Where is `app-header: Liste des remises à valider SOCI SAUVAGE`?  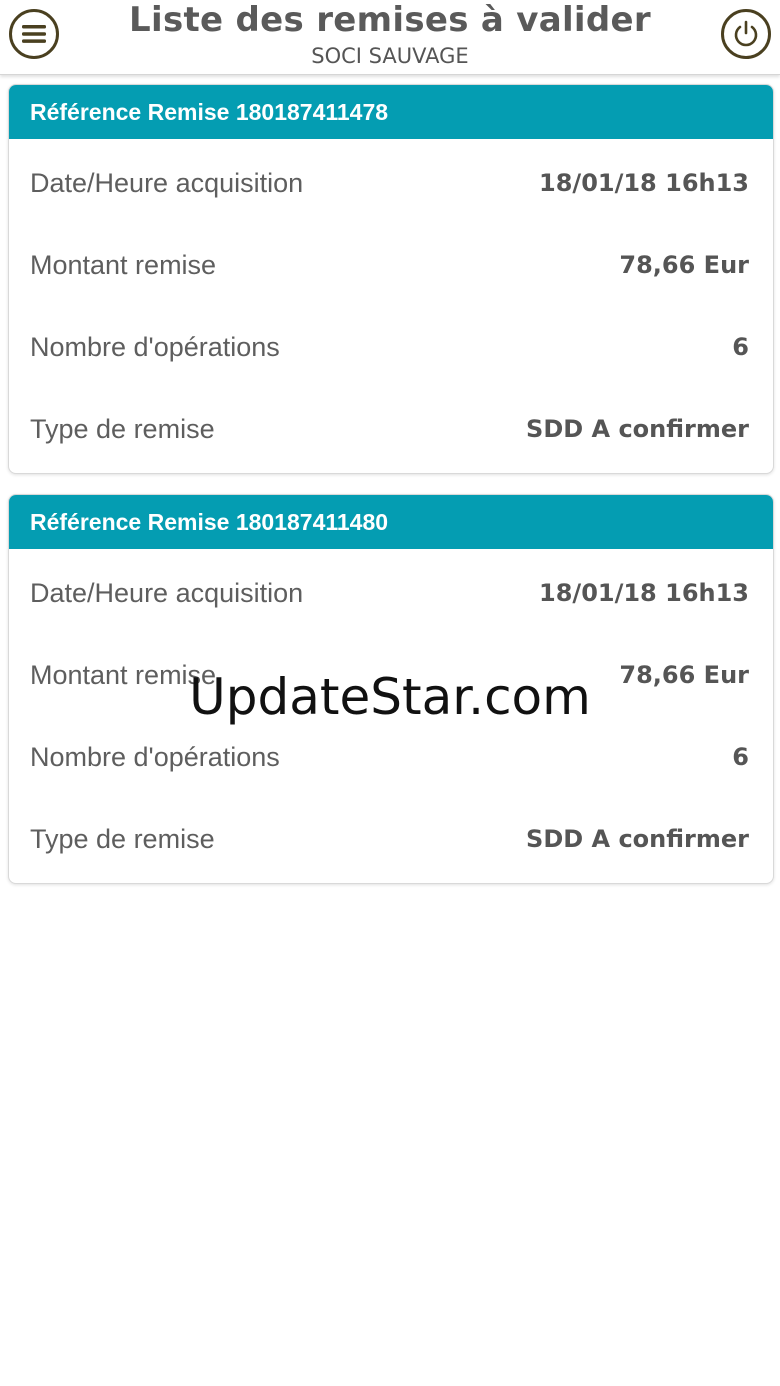 app-header: Liste des remises à valider SOCI SAUVAGE is located at coordinates (390, 37).